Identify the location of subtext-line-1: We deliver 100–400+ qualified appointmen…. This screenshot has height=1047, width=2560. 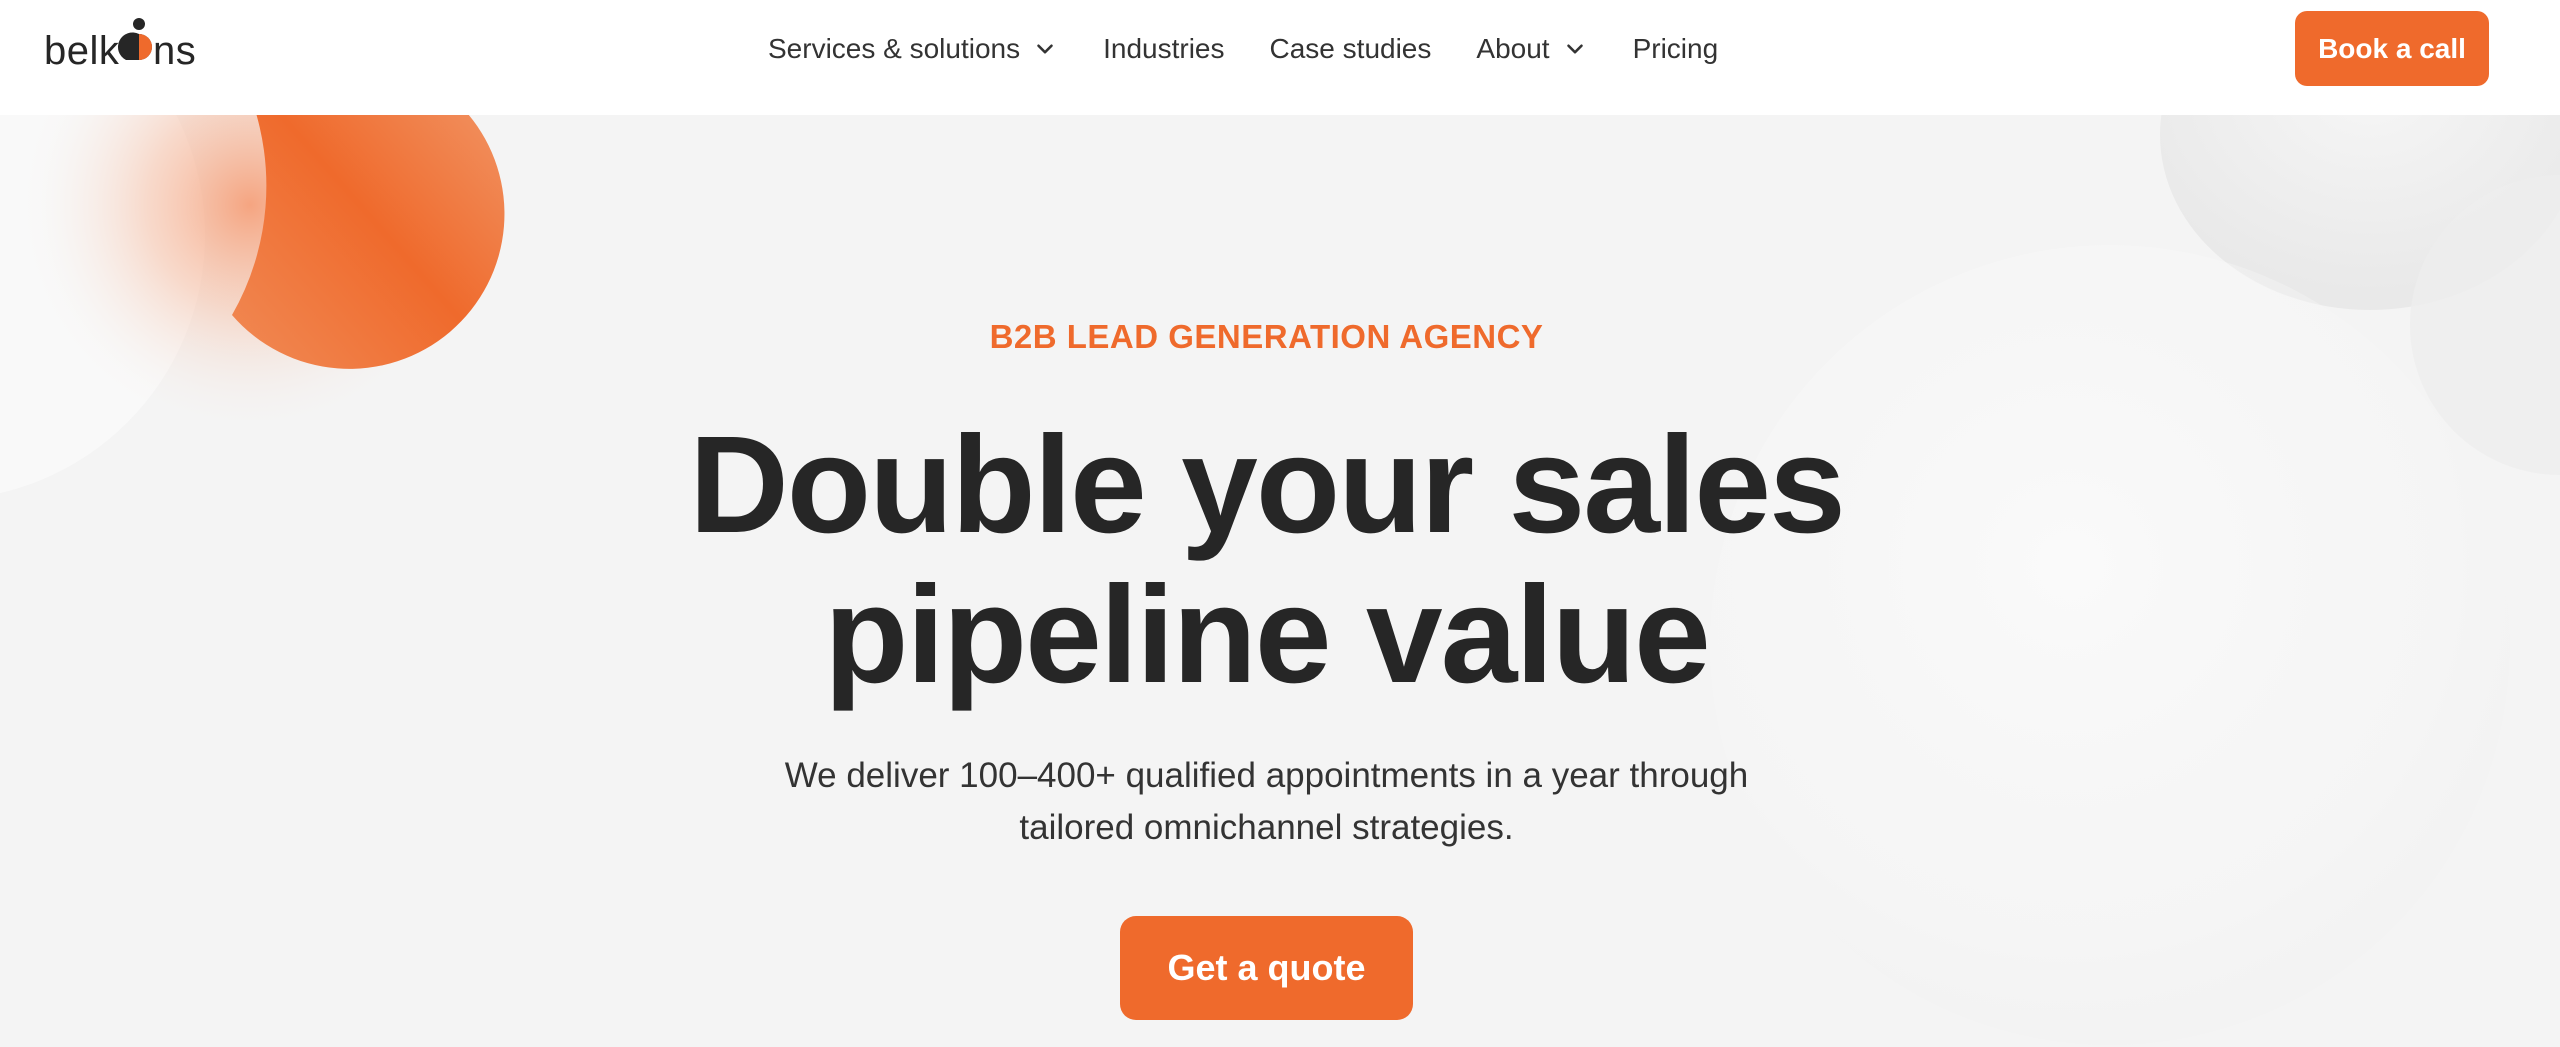
(1266, 775).